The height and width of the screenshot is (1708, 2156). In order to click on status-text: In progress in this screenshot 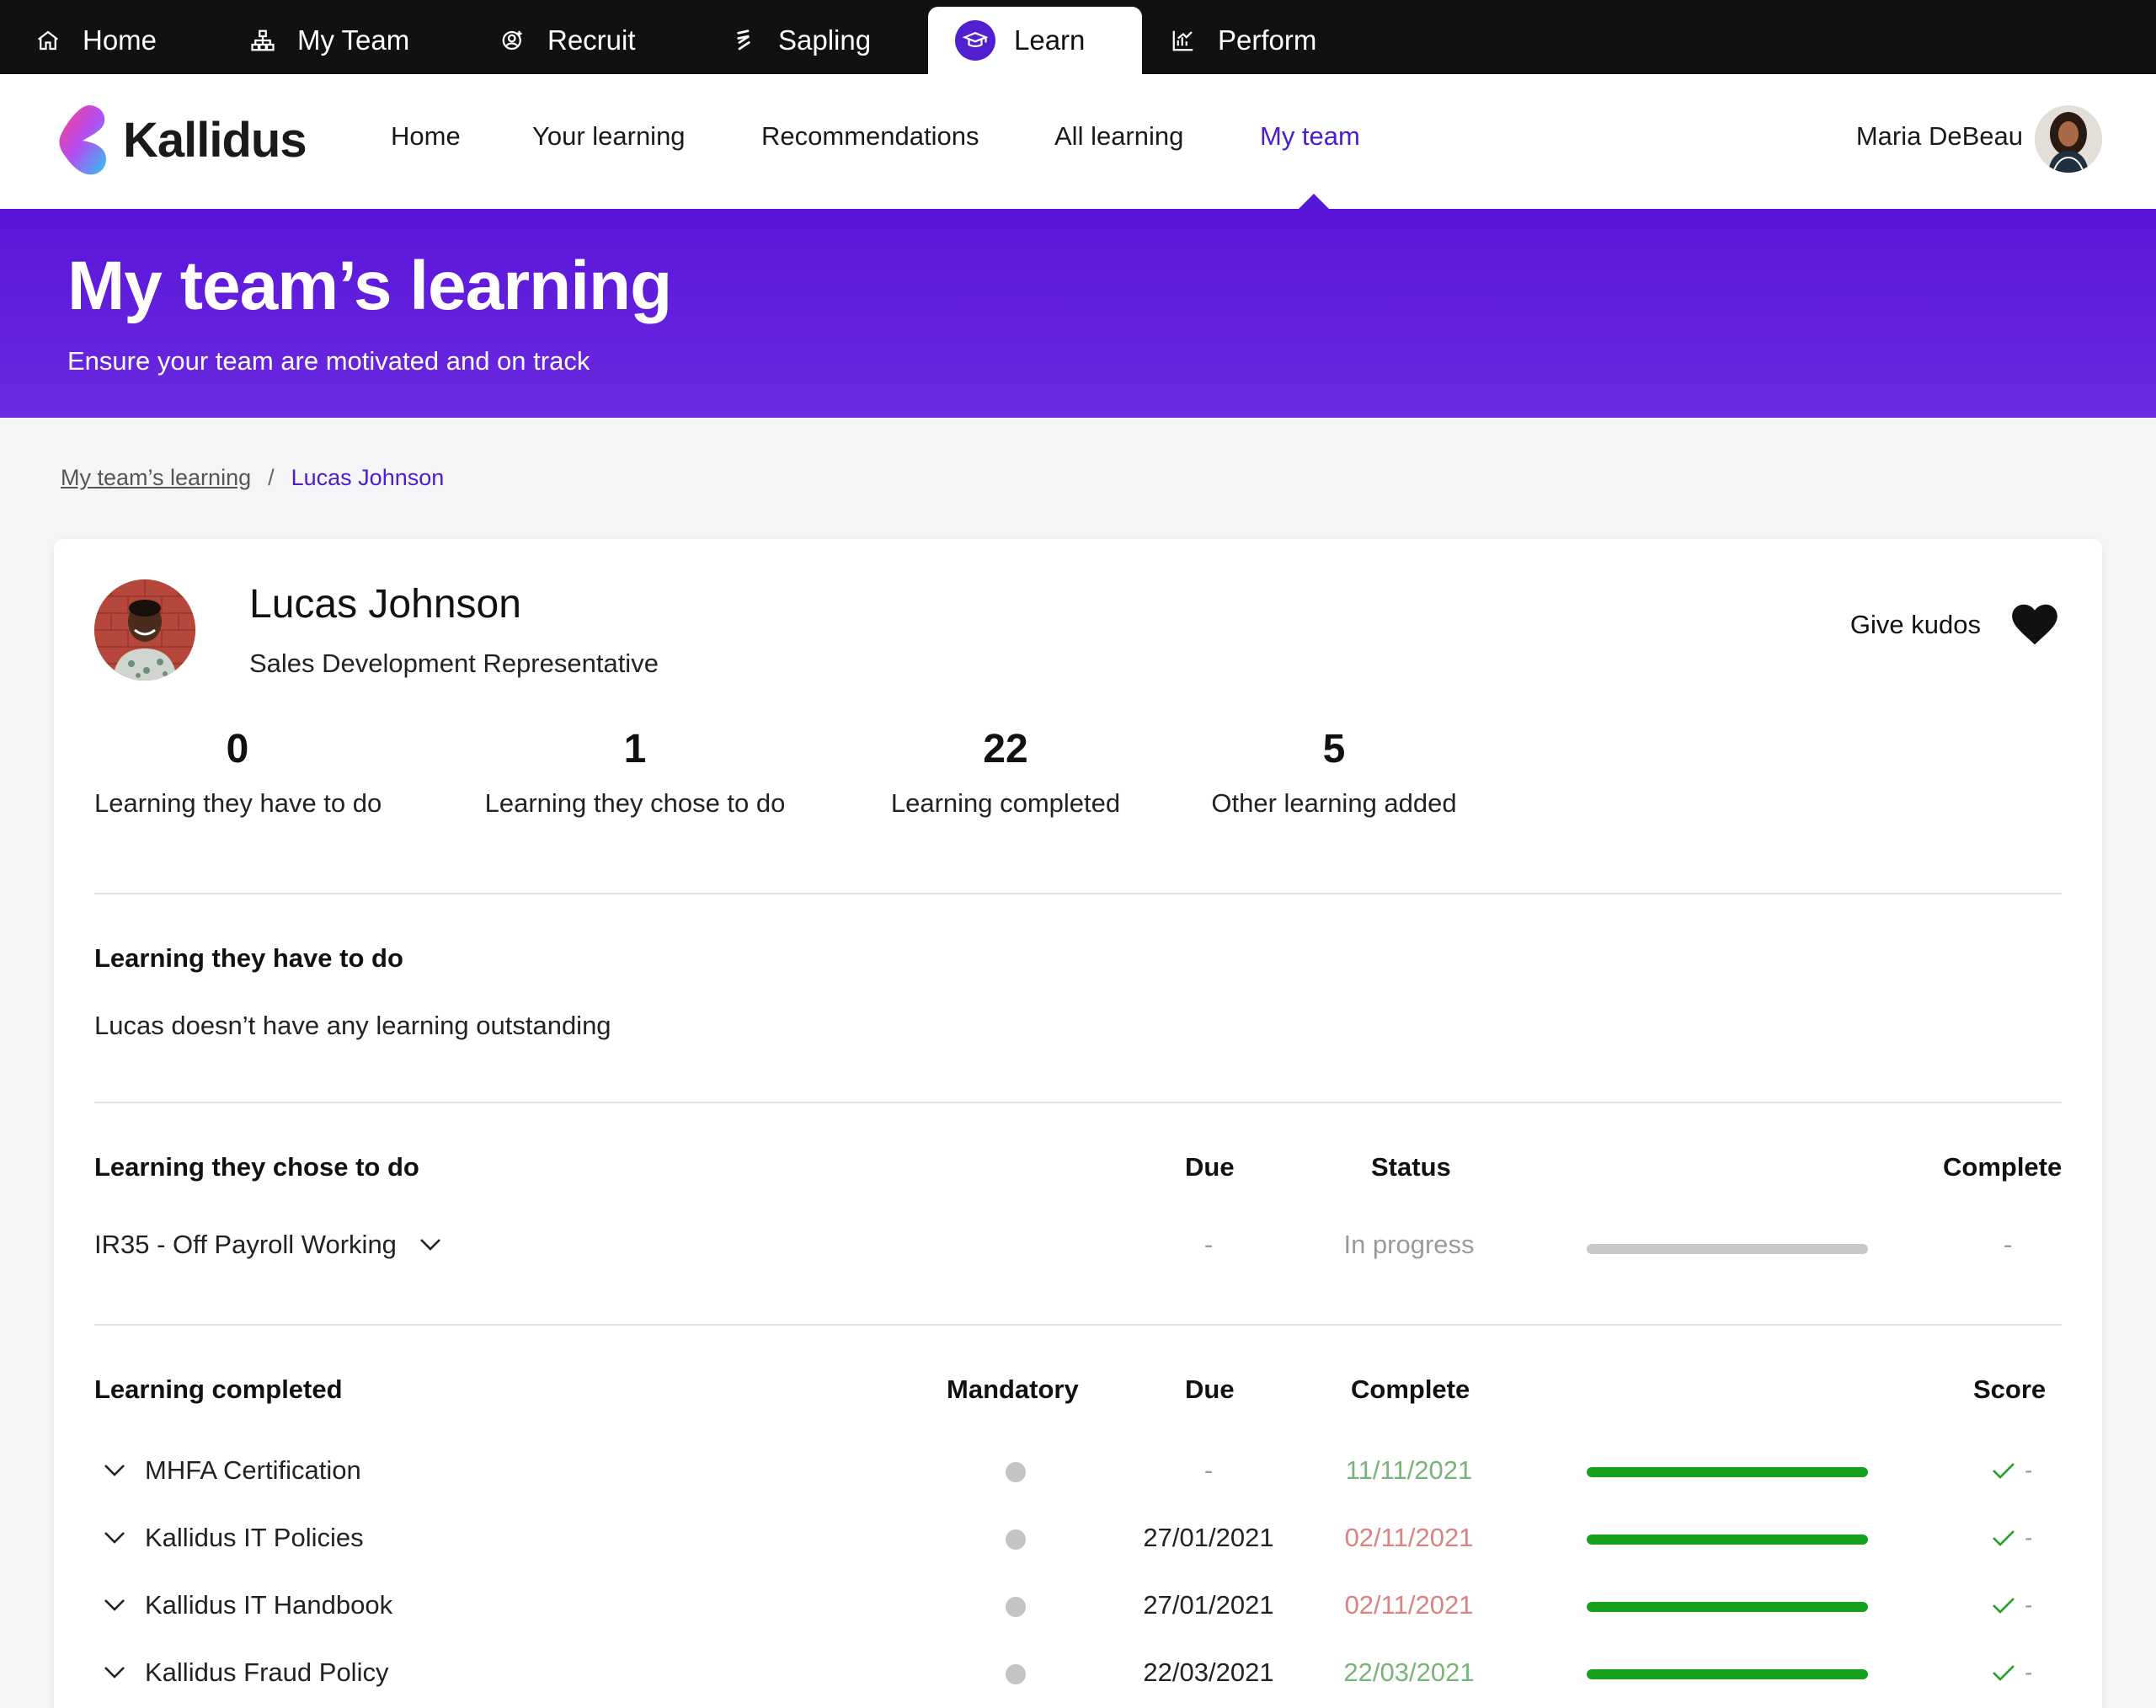, I will do `click(1409, 1244)`.